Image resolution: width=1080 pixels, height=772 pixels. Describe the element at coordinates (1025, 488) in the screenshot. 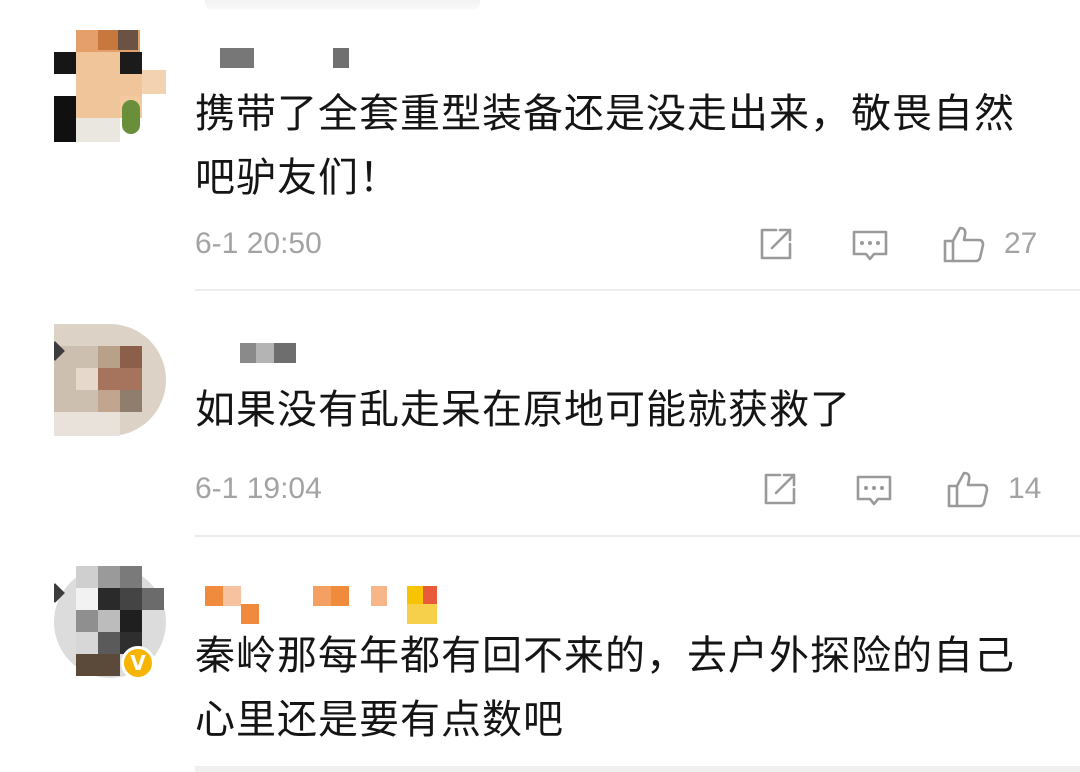

I see `like-count: 14` at that location.